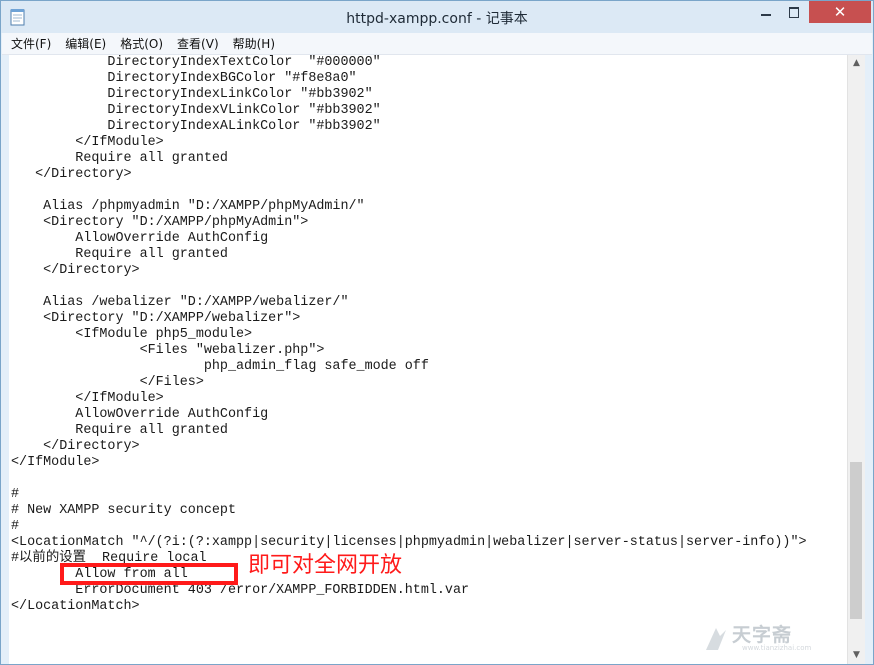 The height and width of the screenshot is (665, 874). What do you see at coordinates (856, 63) in the screenshot?
I see `scroll-up-button: ▲` at bounding box center [856, 63].